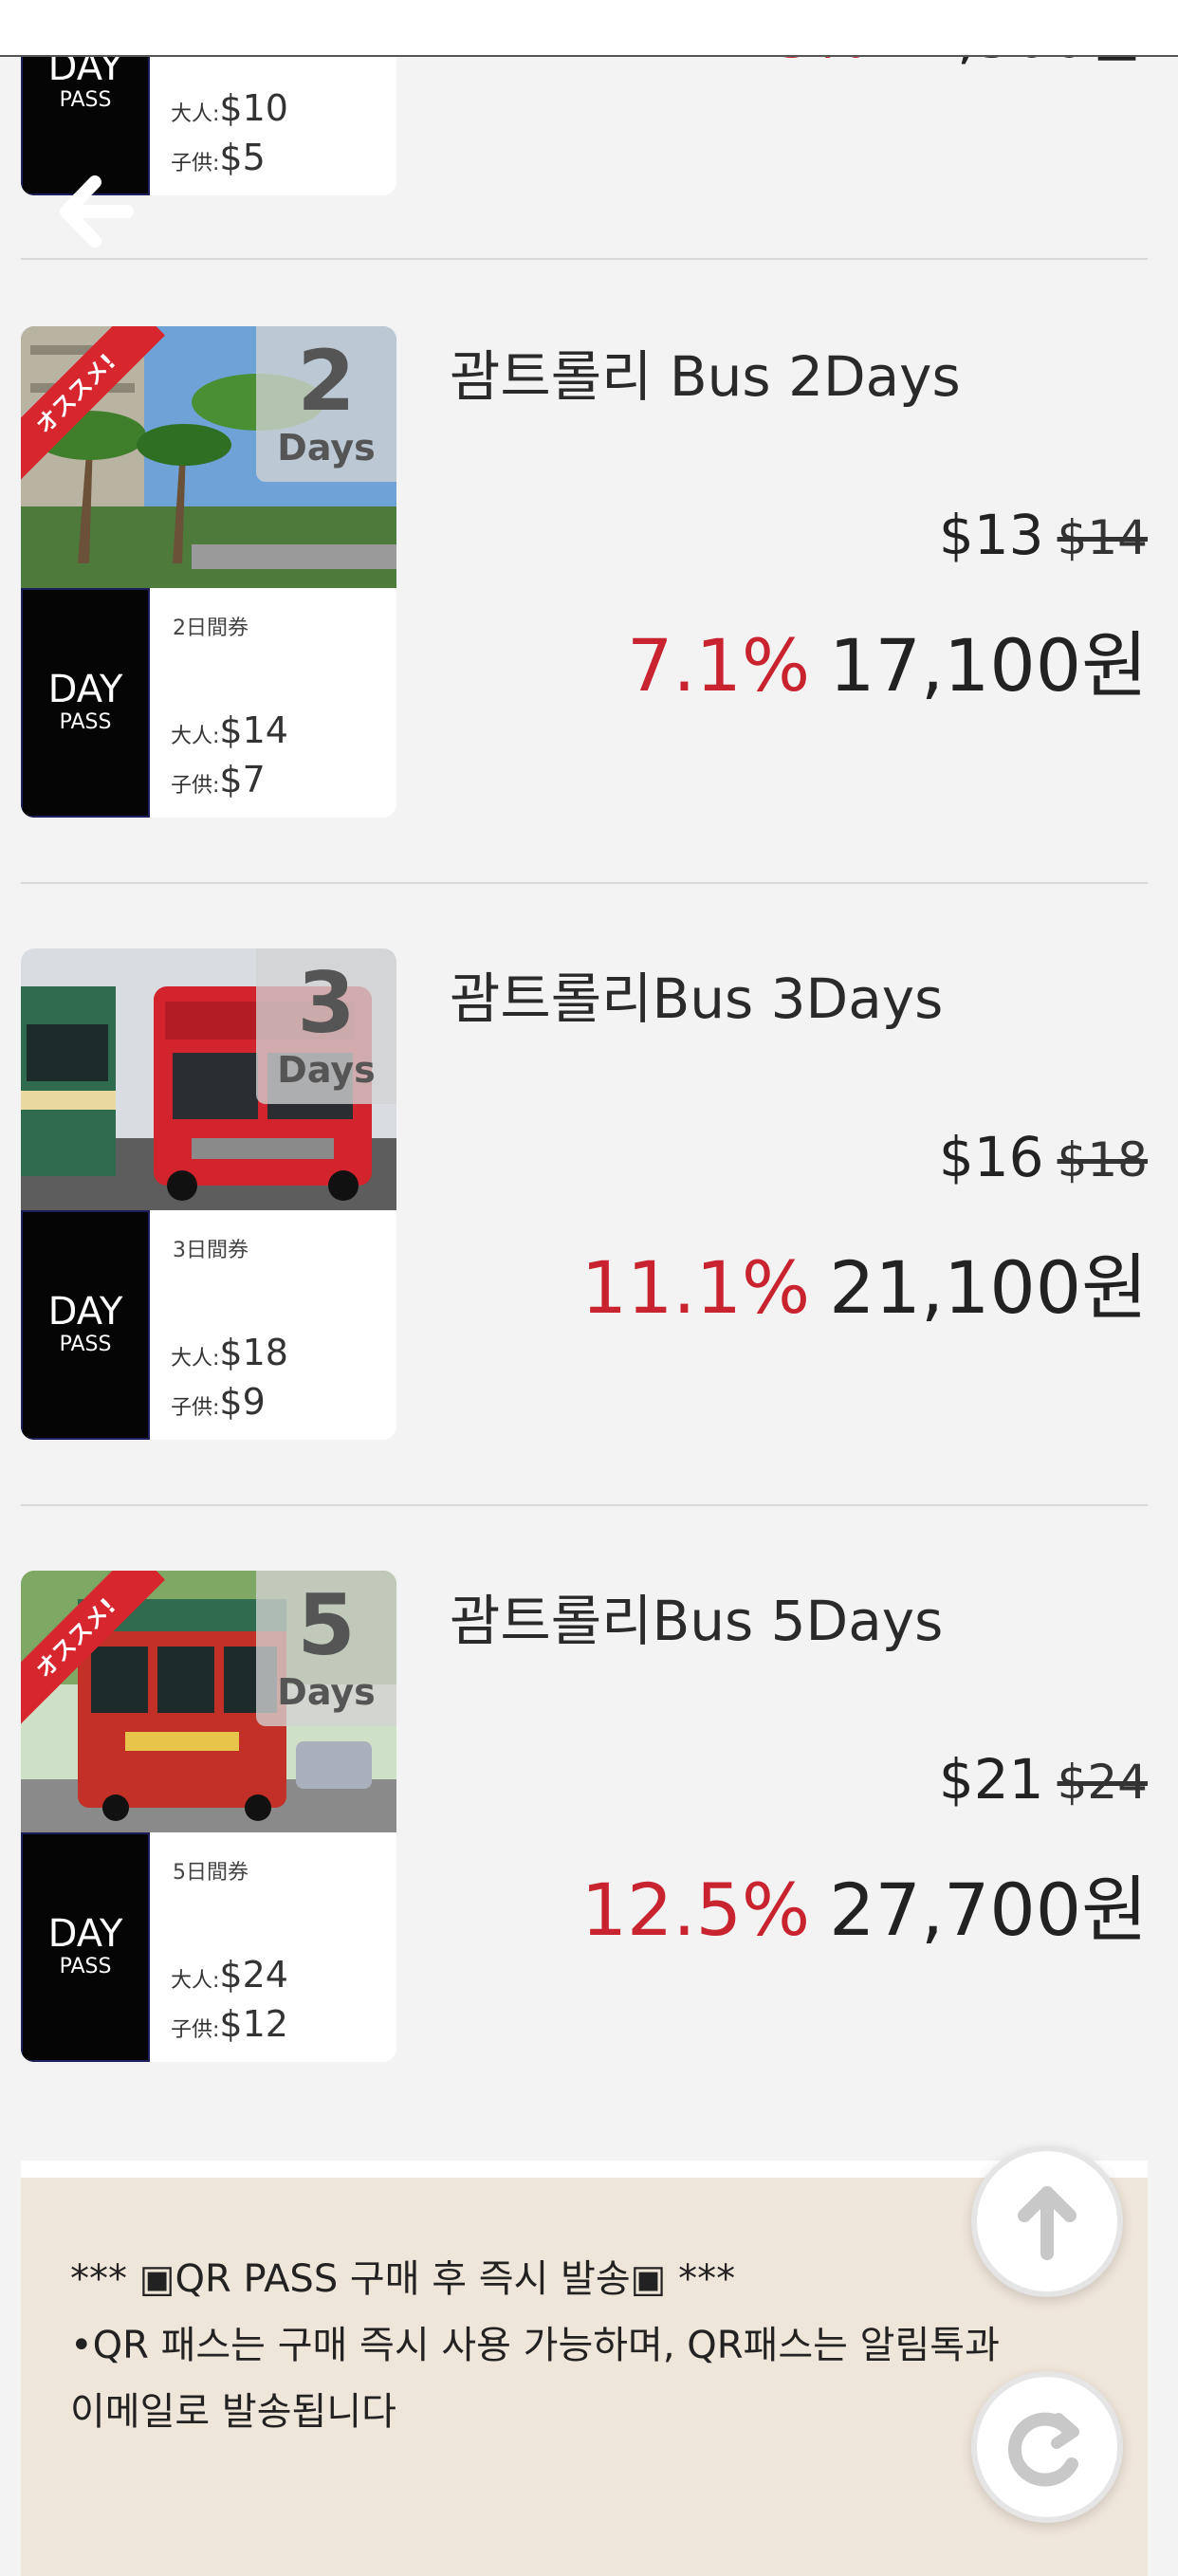 Image resolution: width=1178 pixels, height=2576 pixels. What do you see at coordinates (254, 1352) in the screenshot?
I see `adult-amount: $18` at bounding box center [254, 1352].